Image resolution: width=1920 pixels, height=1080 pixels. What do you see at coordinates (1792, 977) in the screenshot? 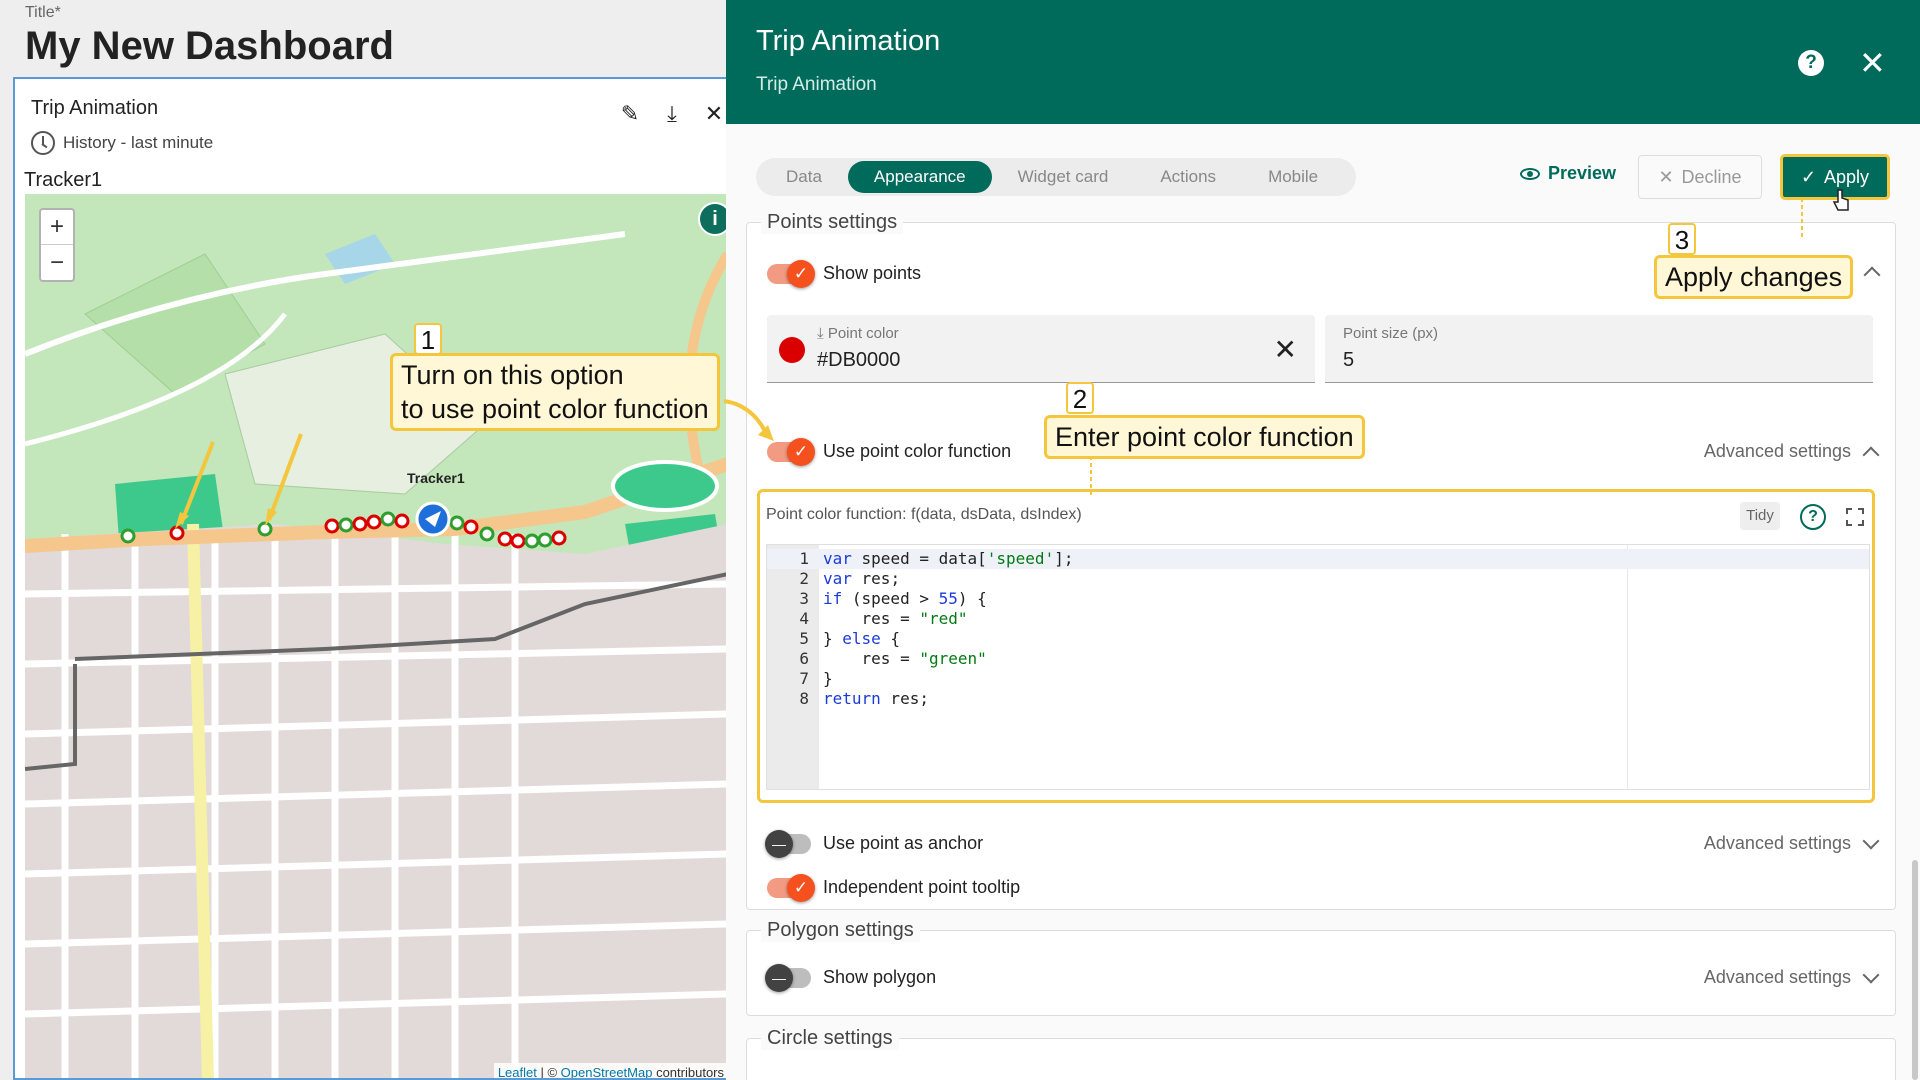
I see `advanced-settings-polygon: Advanced settings` at bounding box center [1792, 977].